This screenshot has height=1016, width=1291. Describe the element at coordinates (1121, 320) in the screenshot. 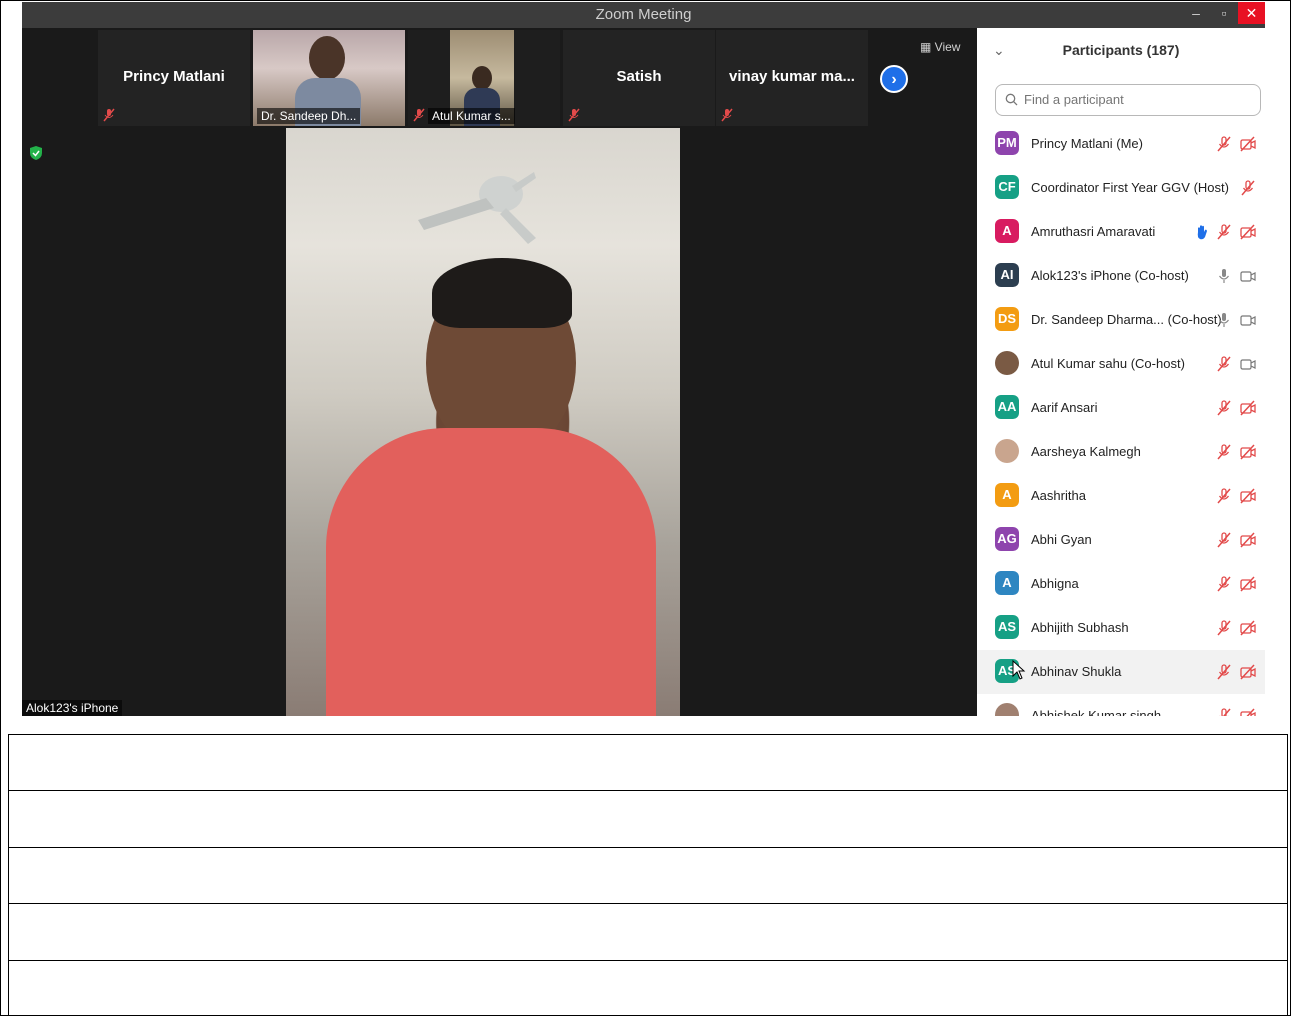

I see `participant-row: DS Dr. Sandeep Dharma... (Co-host)` at that location.